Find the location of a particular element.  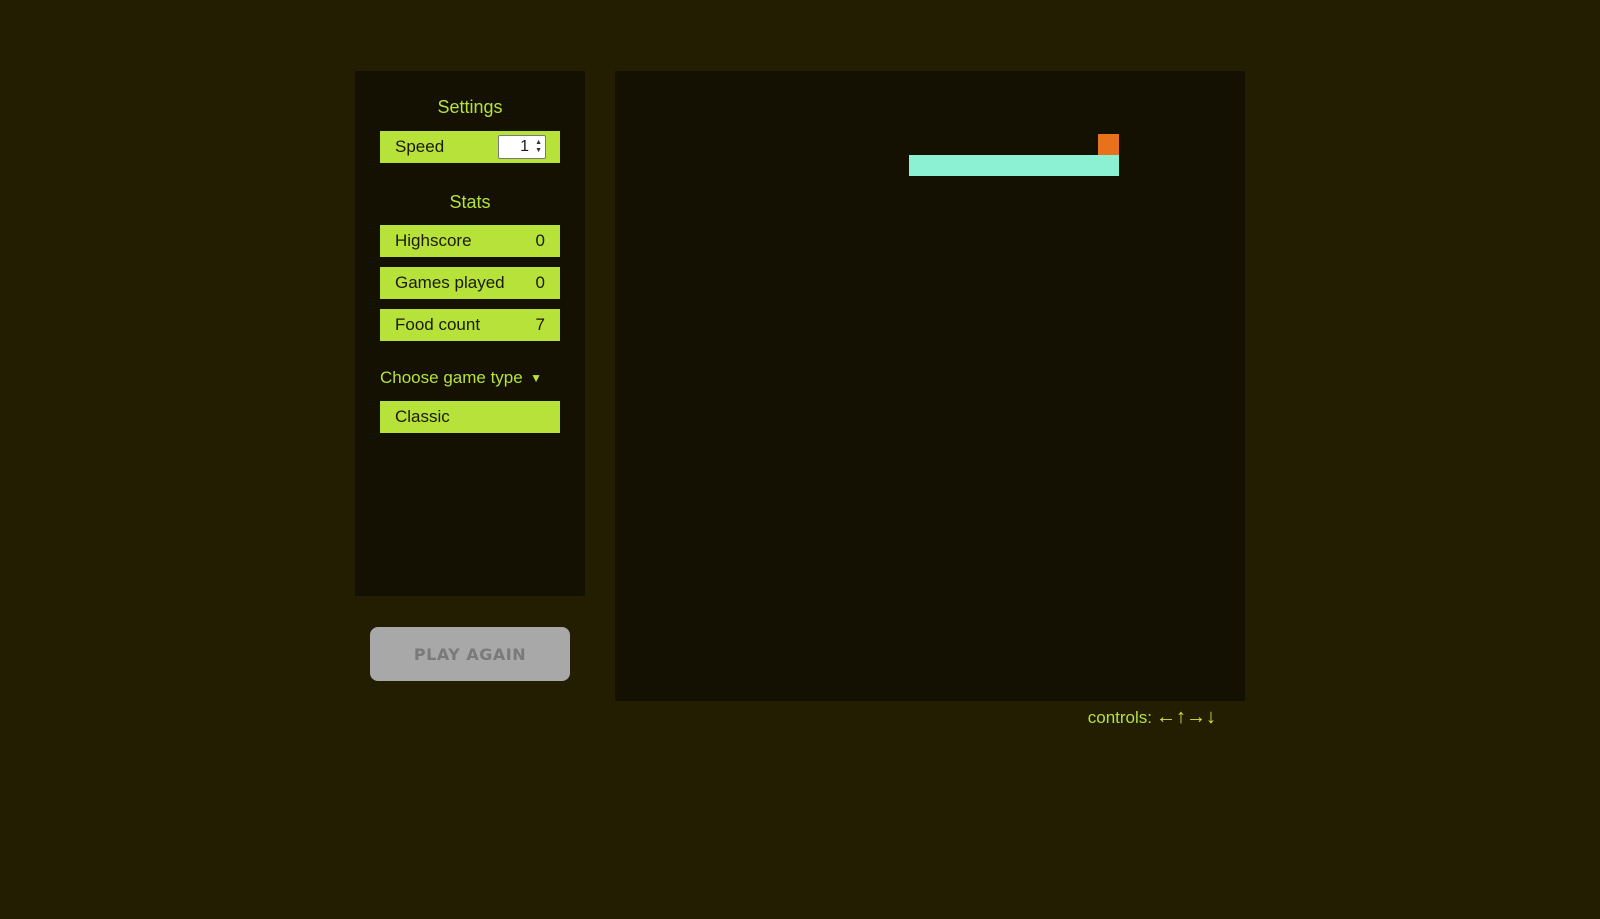

stat-label: Highscore is located at coordinates (433, 240).